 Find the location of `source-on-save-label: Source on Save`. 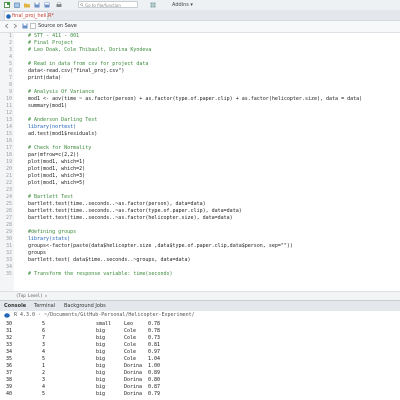

source-on-save-label: Source on Save is located at coordinates (57, 26).